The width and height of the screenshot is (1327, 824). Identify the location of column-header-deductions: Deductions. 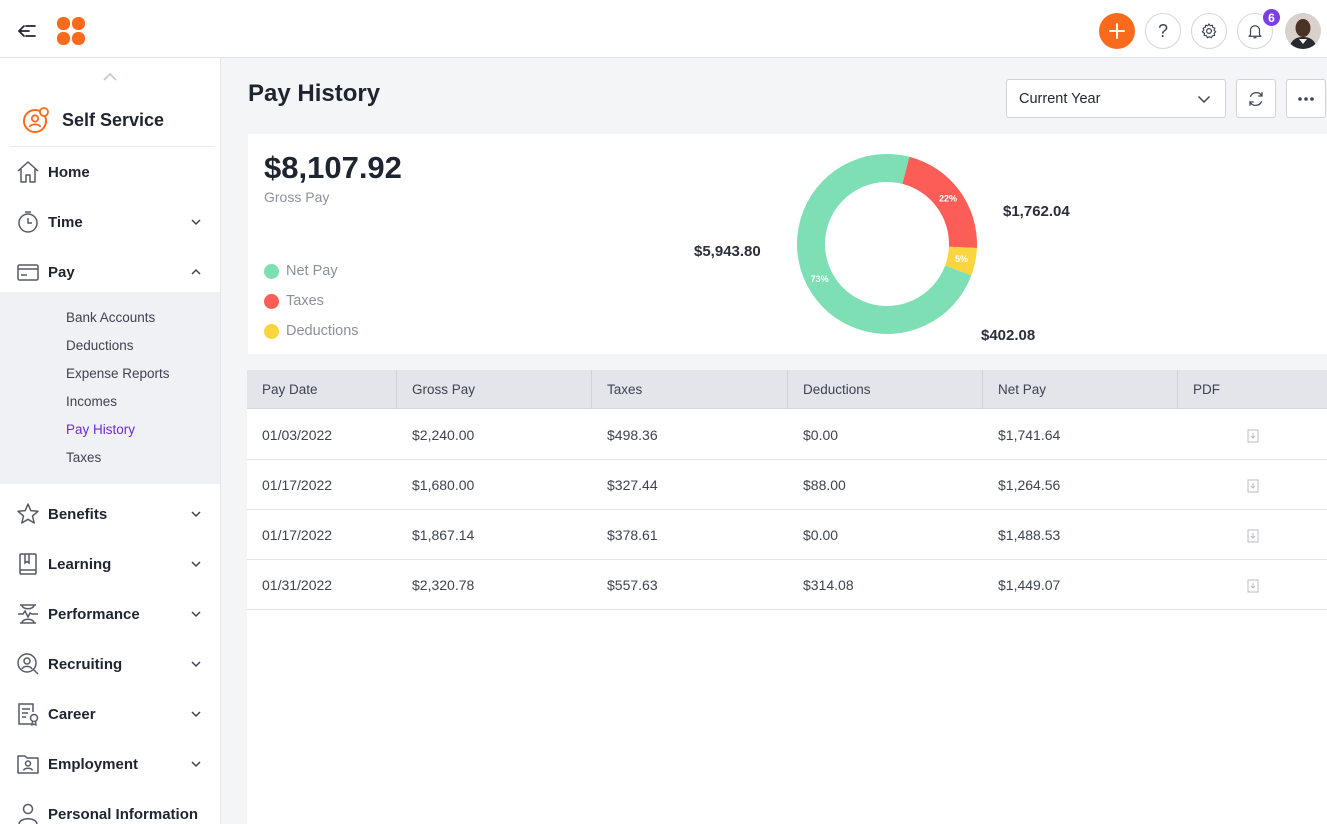
(885, 389).